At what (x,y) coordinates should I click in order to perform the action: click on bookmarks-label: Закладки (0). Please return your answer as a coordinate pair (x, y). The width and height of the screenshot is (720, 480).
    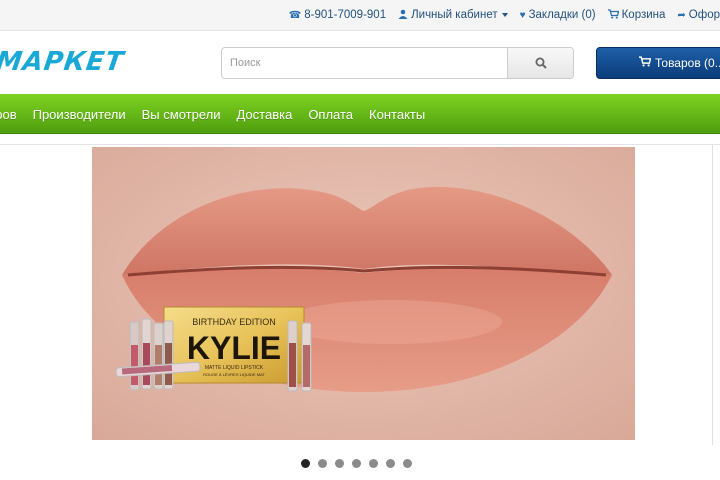
    Looking at the image, I should click on (562, 15).